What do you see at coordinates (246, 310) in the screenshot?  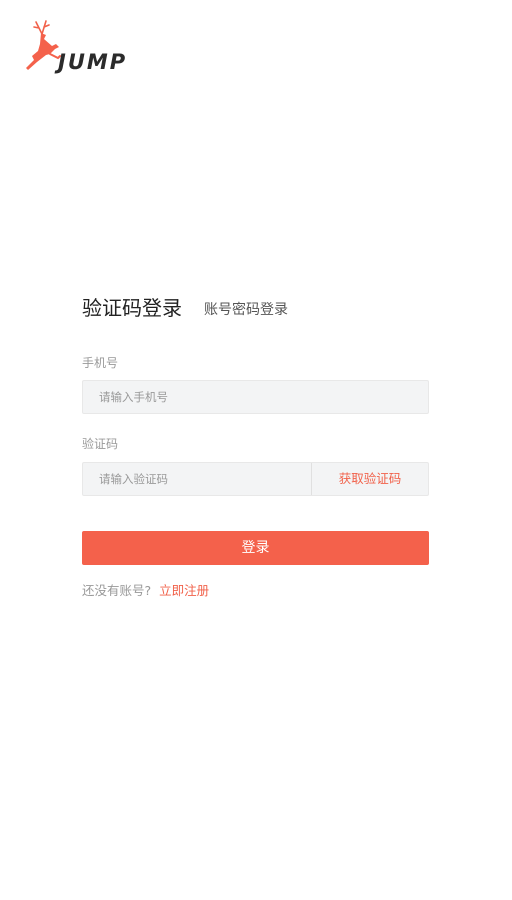 I see `tab-password-login: 账号密码登录` at bounding box center [246, 310].